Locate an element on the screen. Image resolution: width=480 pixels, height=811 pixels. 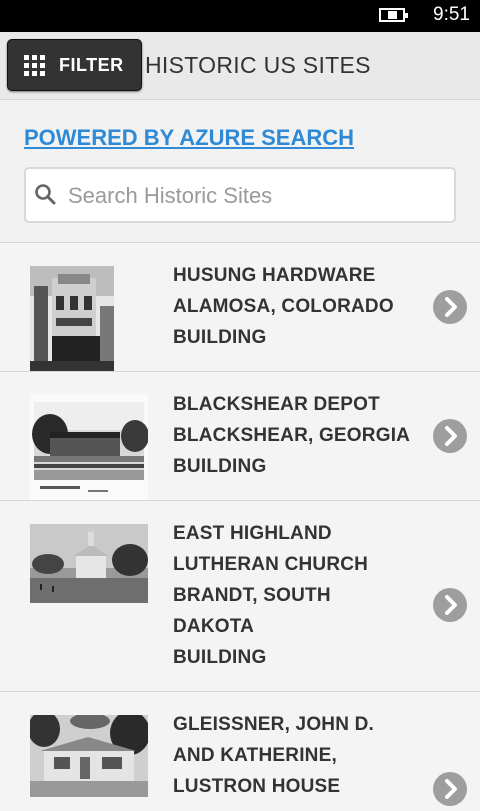
grid-icon is located at coordinates (34, 65).